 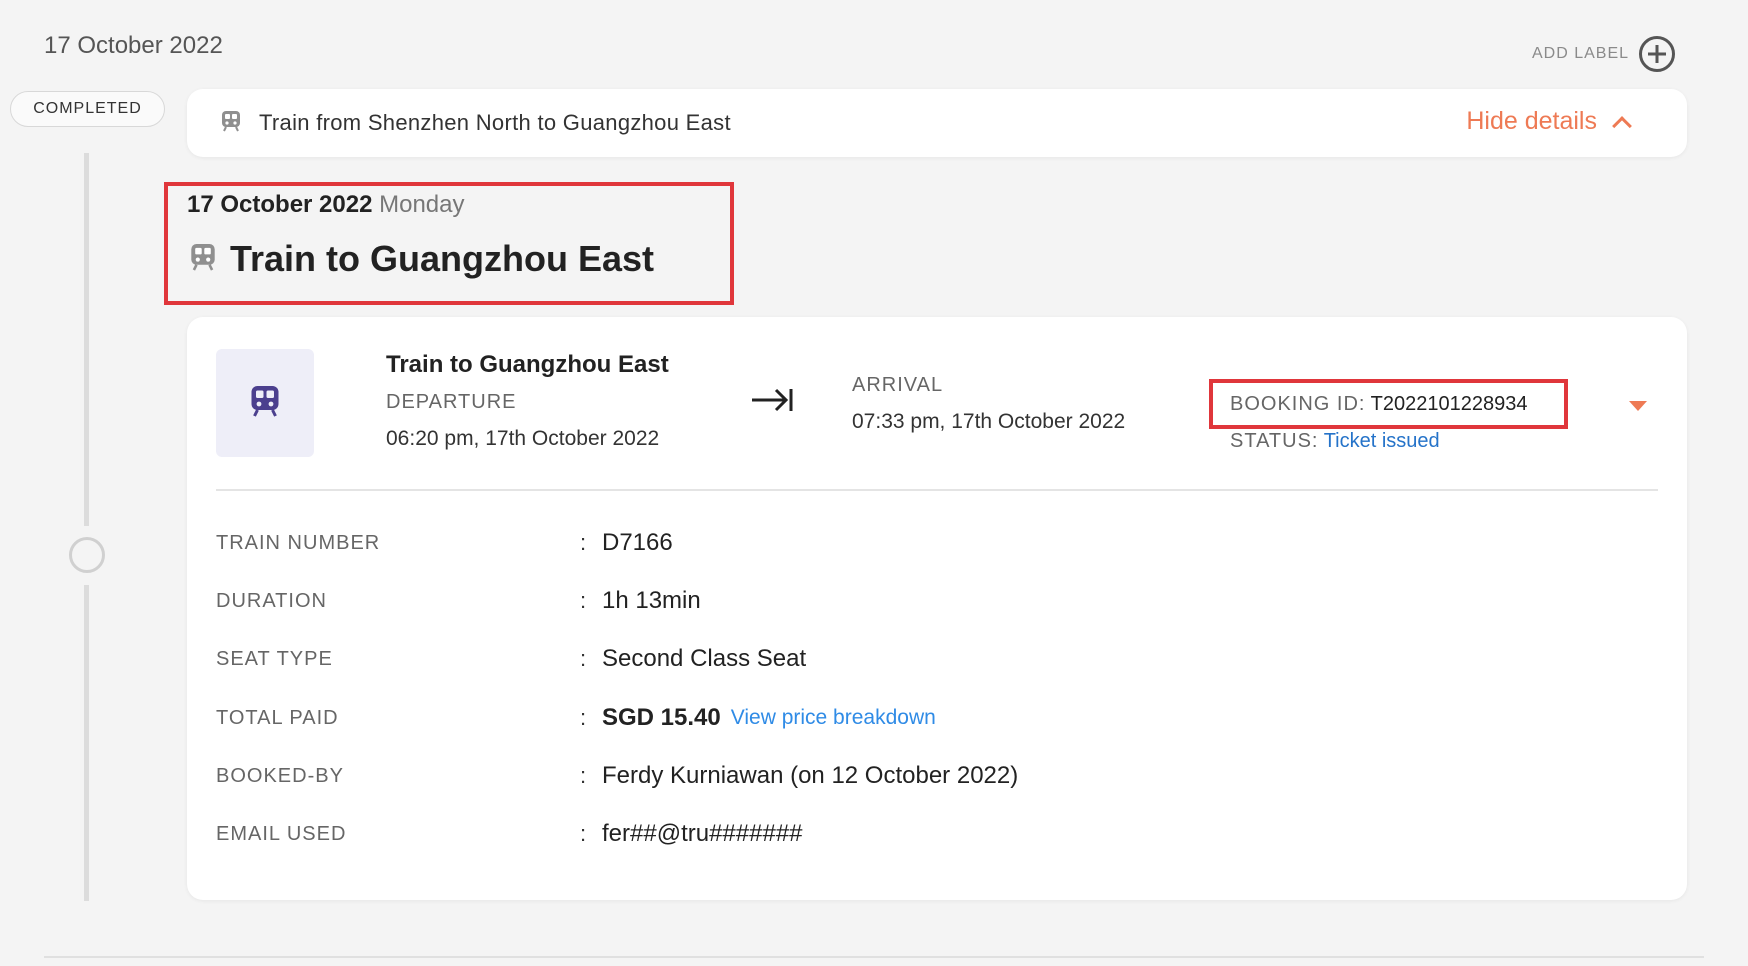 What do you see at coordinates (651, 600) in the screenshot?
I see `detail-value: 1h 13min` at bounding box center [651, 600].